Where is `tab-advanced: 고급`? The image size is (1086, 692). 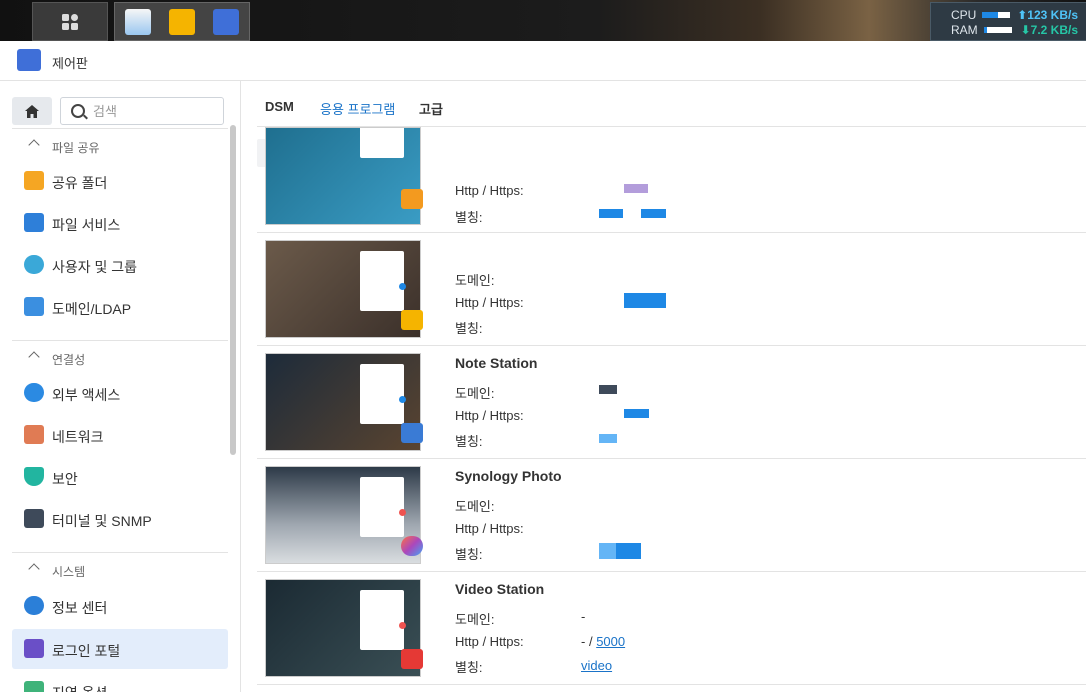
tab-advanced: 고급 is located at coordinates (431, 108).